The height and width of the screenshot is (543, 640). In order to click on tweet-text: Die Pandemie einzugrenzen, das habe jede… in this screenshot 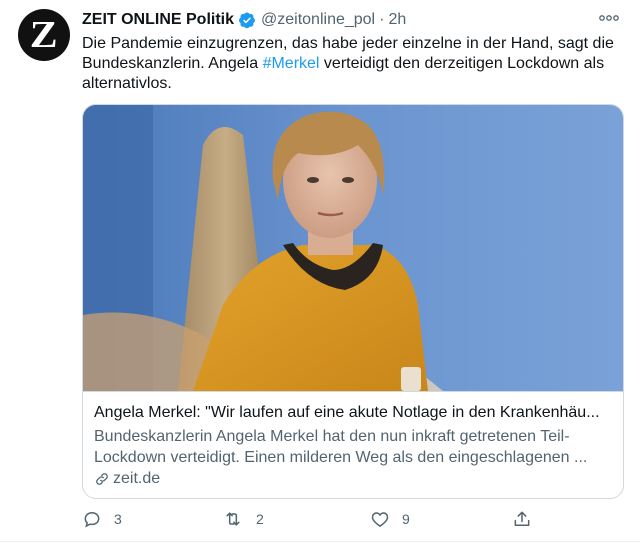, I will do `click(354, 64)`.